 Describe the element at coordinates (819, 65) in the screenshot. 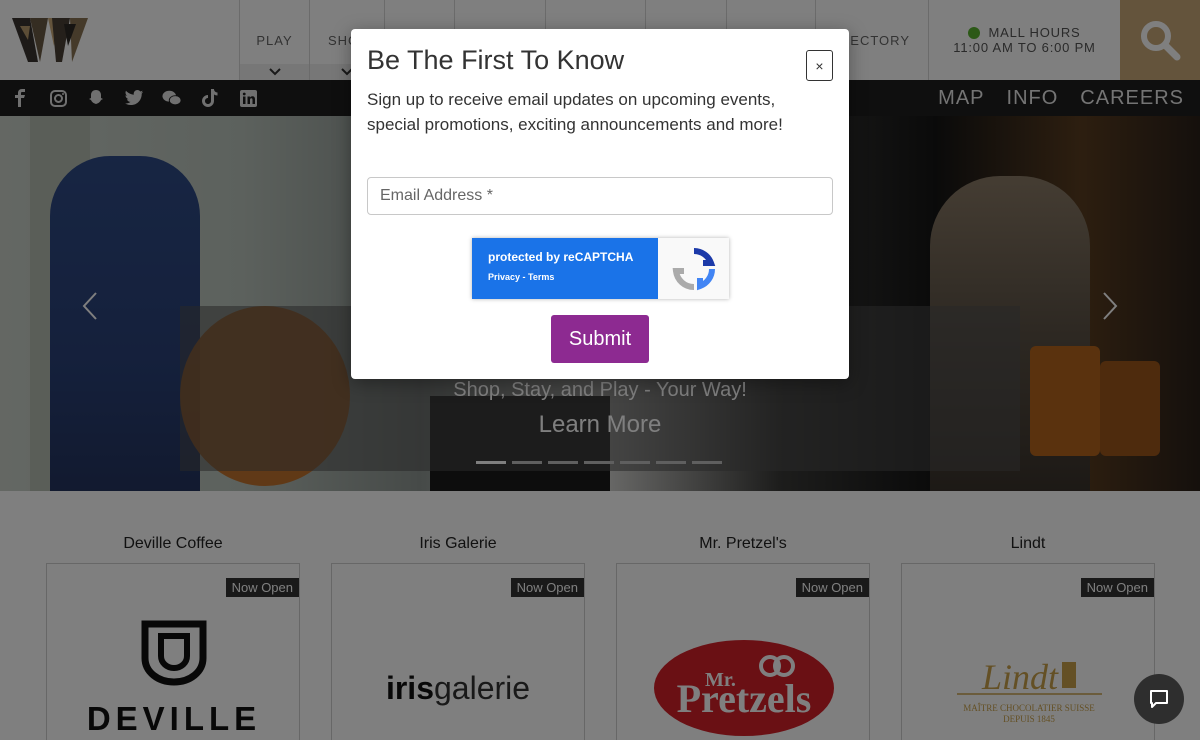

I see `close-button: ×` at that location.